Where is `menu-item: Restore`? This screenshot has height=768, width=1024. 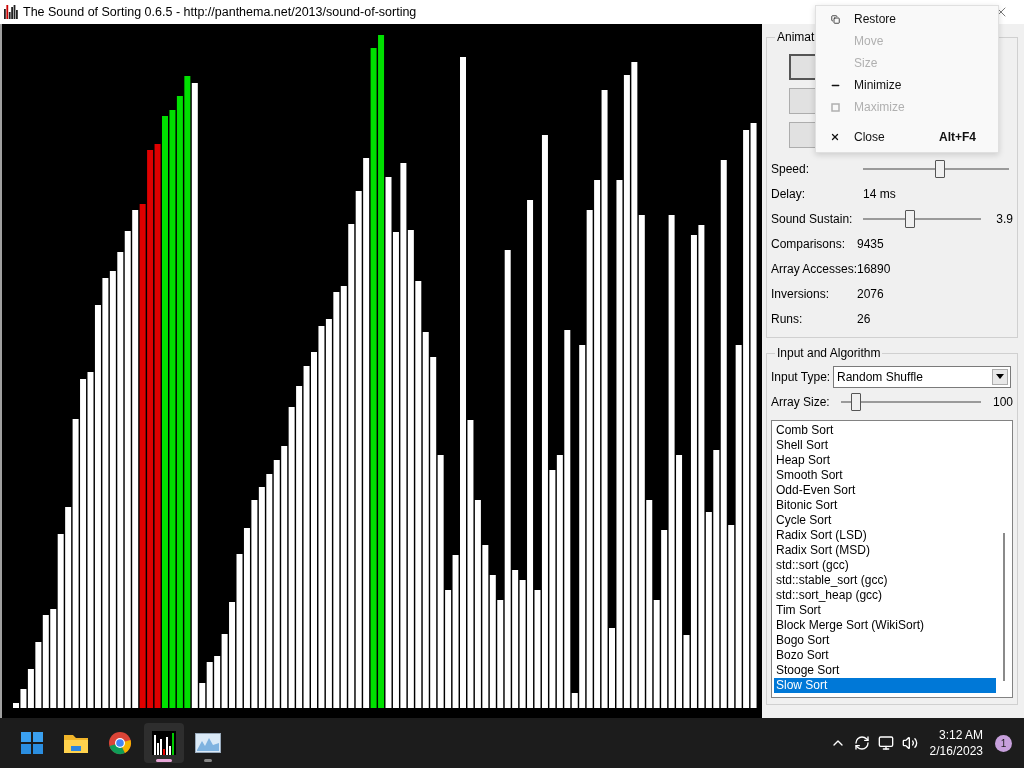
menu-item: Restore is located at coordinates (907, 19).